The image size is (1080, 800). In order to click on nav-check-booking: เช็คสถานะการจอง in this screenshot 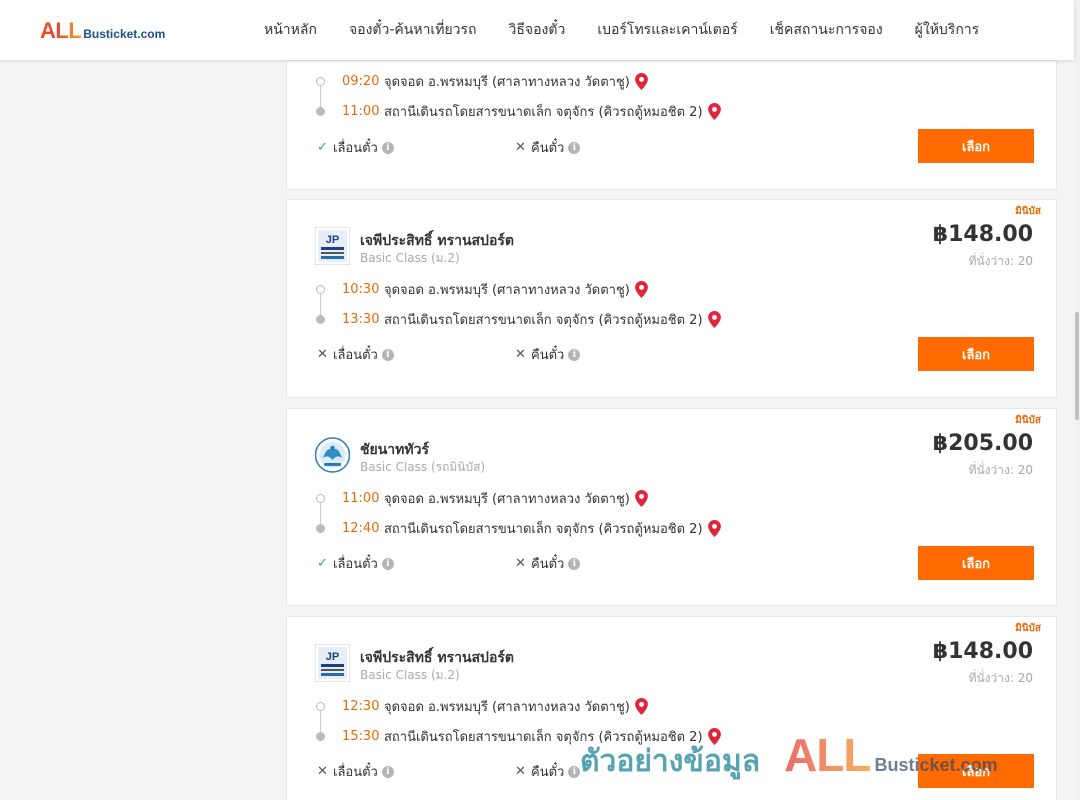, I will do `click(826, 30)`.